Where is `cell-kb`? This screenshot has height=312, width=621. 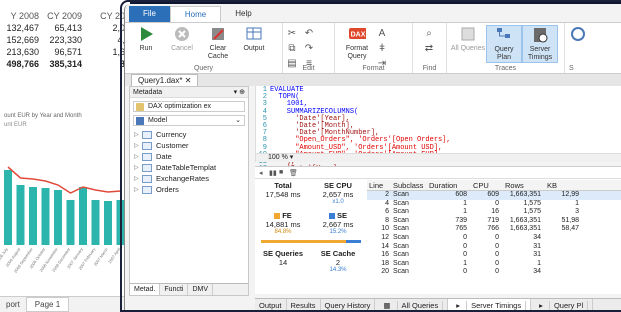 cell-kb is located at coordinates (560, 264).